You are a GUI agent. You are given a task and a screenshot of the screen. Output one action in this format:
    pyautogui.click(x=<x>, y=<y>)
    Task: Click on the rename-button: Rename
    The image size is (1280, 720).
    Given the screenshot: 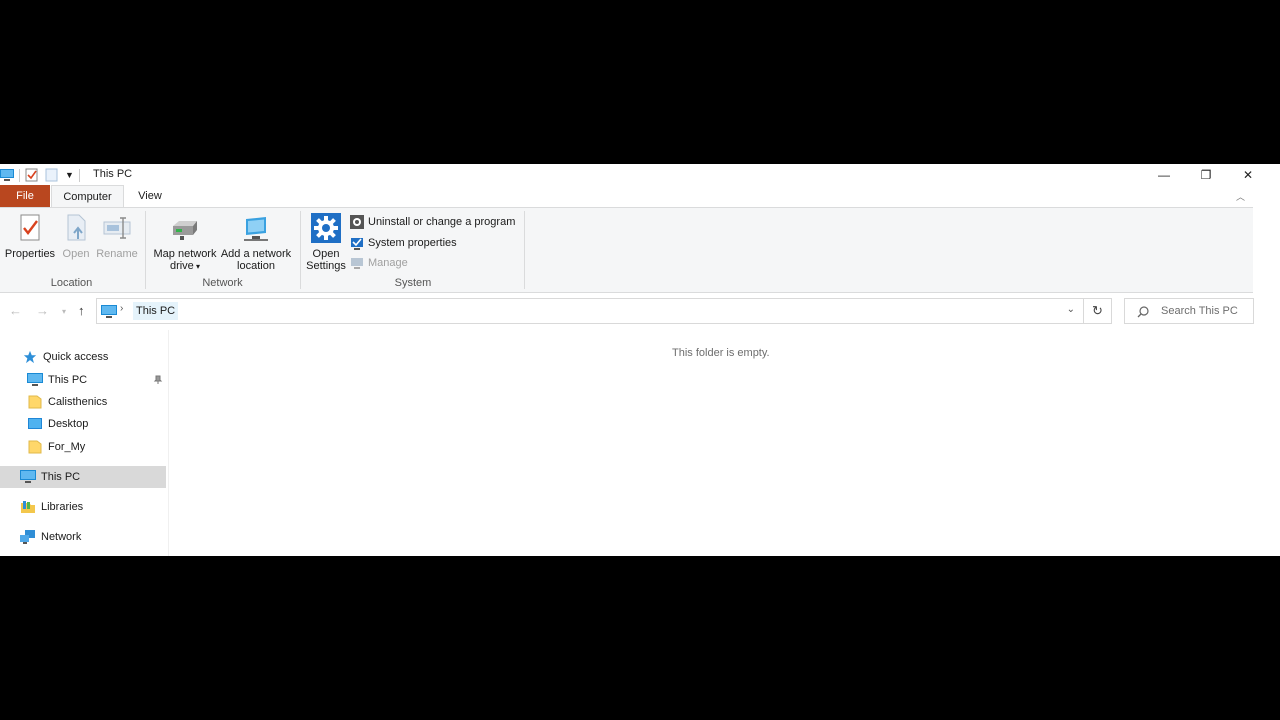 What is the action you would take?
    pyautogui.click(x=117, y=236)
    